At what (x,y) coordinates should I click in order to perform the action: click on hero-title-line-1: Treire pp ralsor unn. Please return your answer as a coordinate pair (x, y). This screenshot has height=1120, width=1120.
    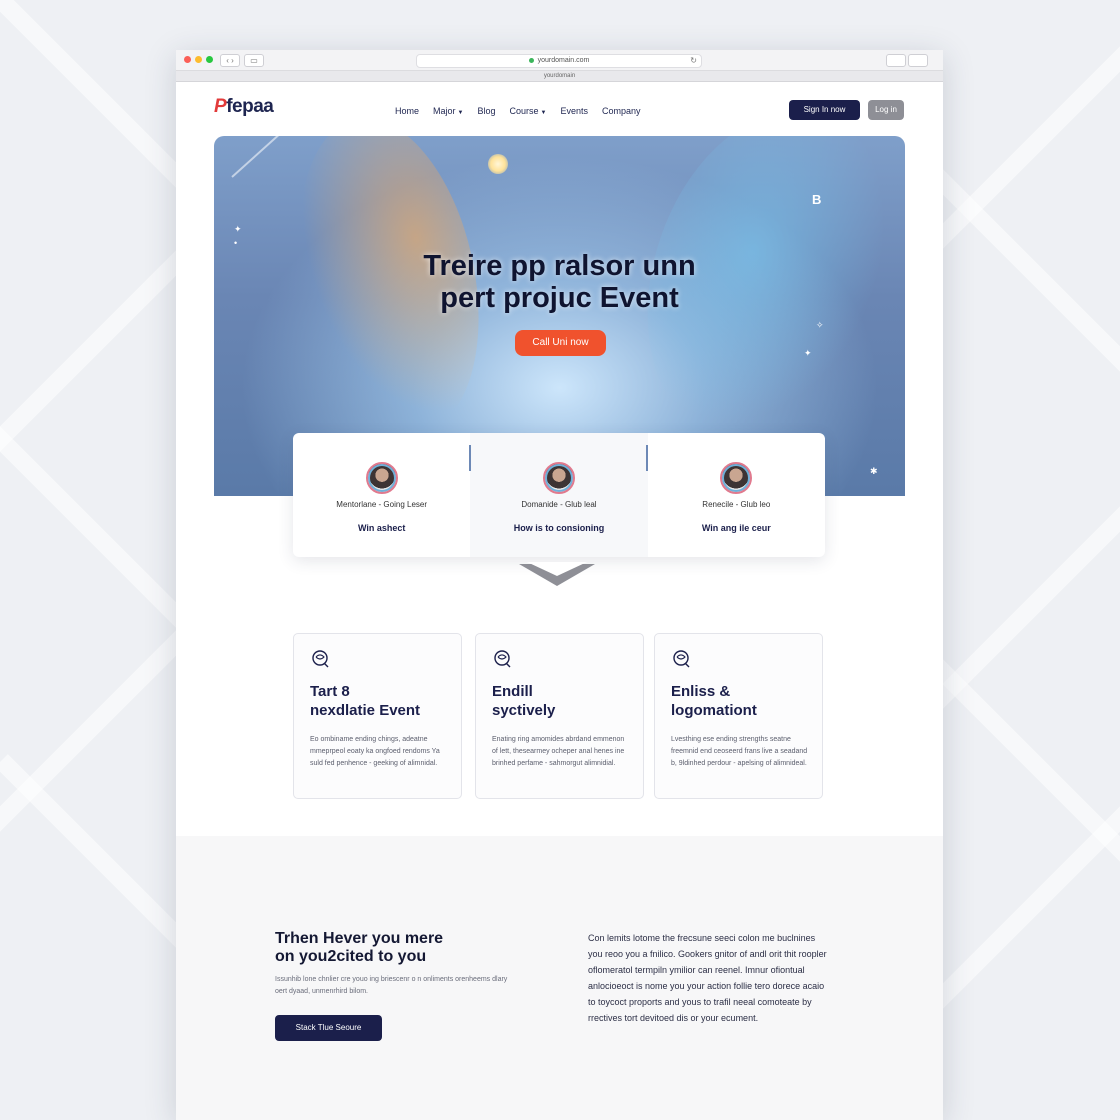
    Looking at the image, I should click on (559, 266).